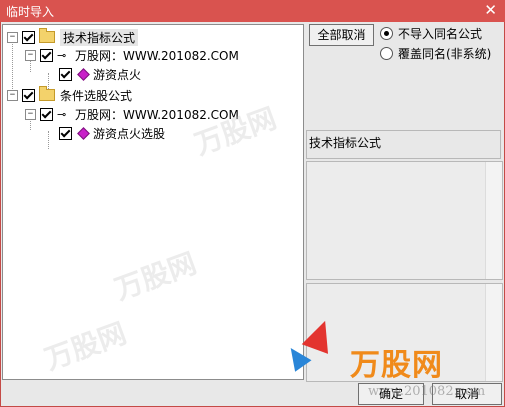 The height and width of the screenshot is (407, 505). Describe the element at coordinates (345, 143) in the screenshot. I see `category-label: 技术指标公式` at that location.